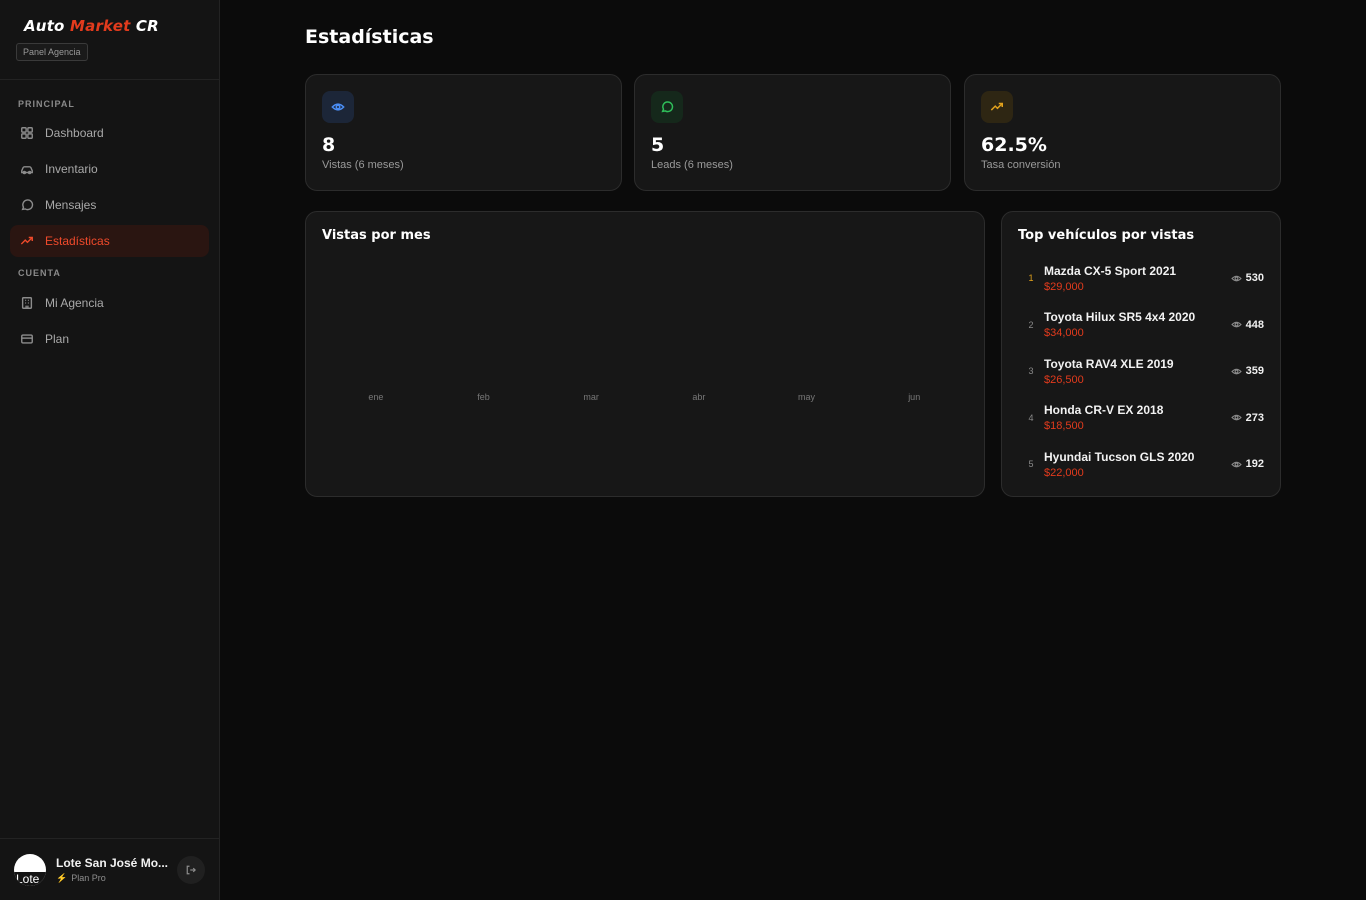  I want to click on logout-button, so click(191, 869).